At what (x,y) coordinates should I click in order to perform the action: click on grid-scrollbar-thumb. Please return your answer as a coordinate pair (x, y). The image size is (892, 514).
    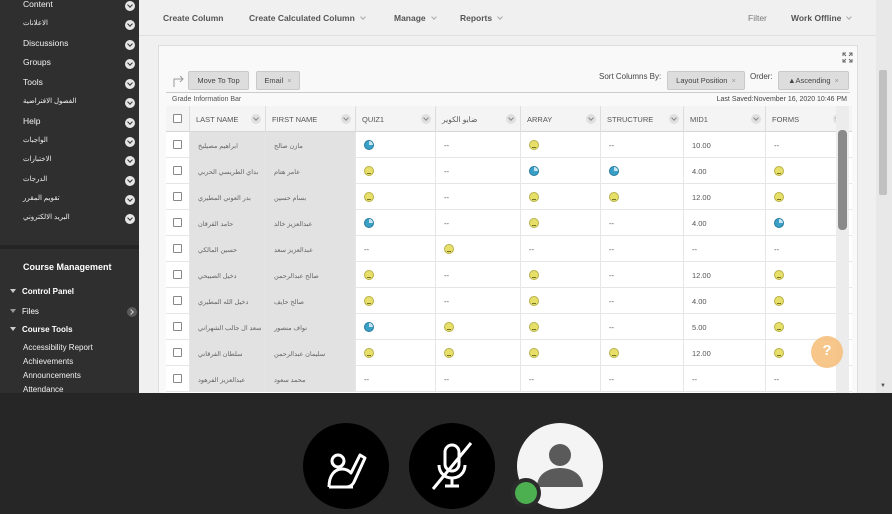
    Looking at the image, I should click on (842, 180).